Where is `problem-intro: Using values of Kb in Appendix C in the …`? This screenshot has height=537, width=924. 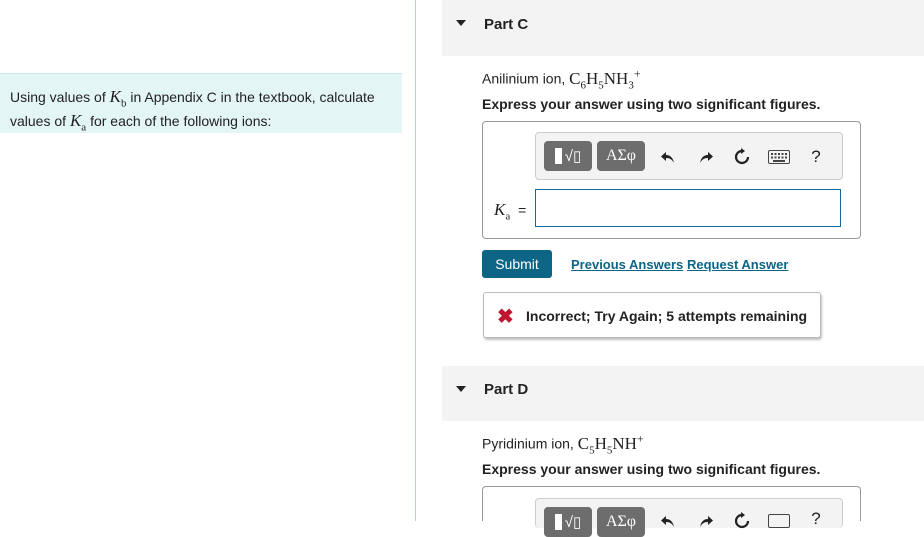
problem-intro: Using values of Kb in Appendix C in the … is located at coordinates (201, 103).